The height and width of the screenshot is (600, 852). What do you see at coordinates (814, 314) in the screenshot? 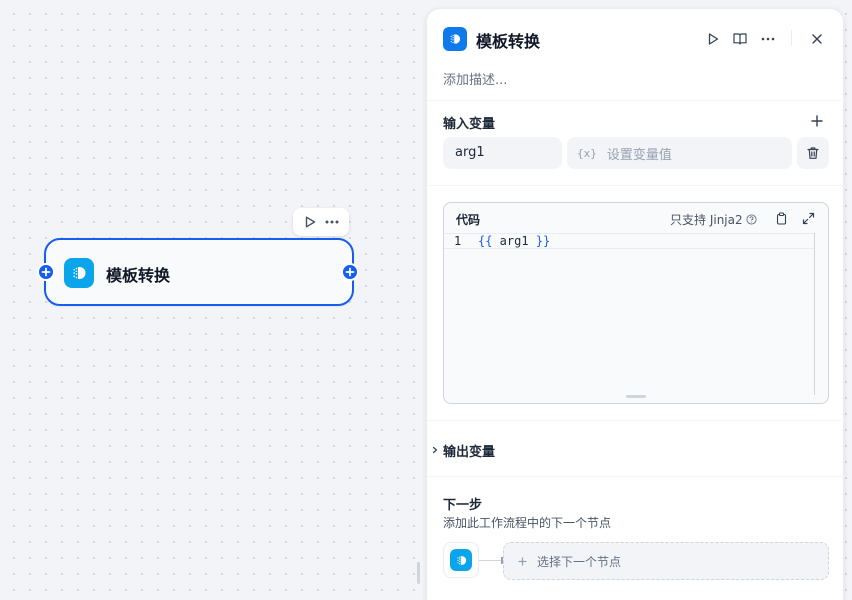
I see `code-scrollbar` at bounding box center [814, 314].